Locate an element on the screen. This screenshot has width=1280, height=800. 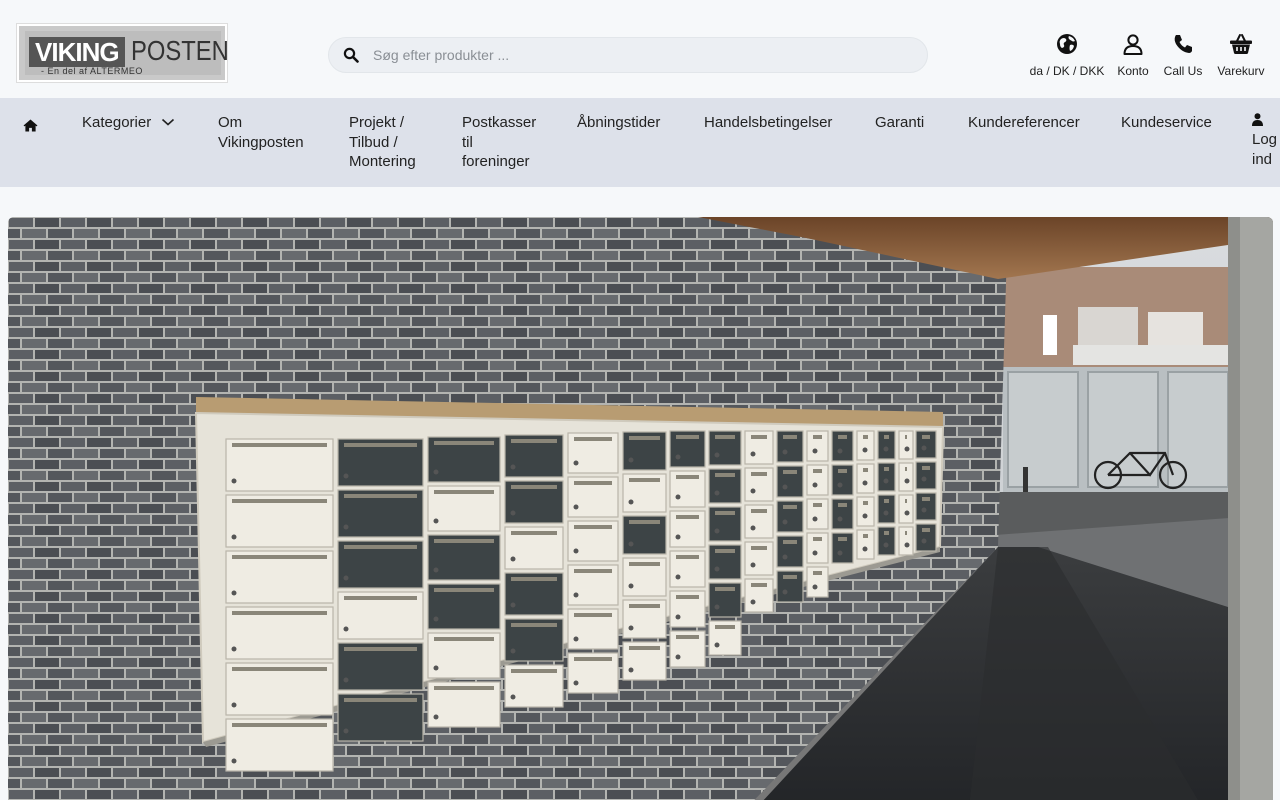
nav-kategorier-label: Kategorier is located at coordinates (117, 122).